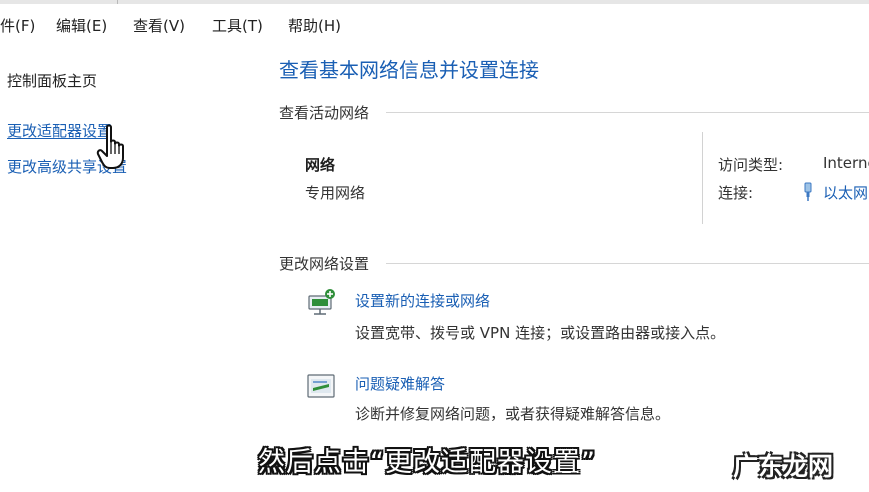  What do you see at coordinates (110, 146) in the screenshot?
I see `hand-cursor-icon` at bounding box center [110, 146].